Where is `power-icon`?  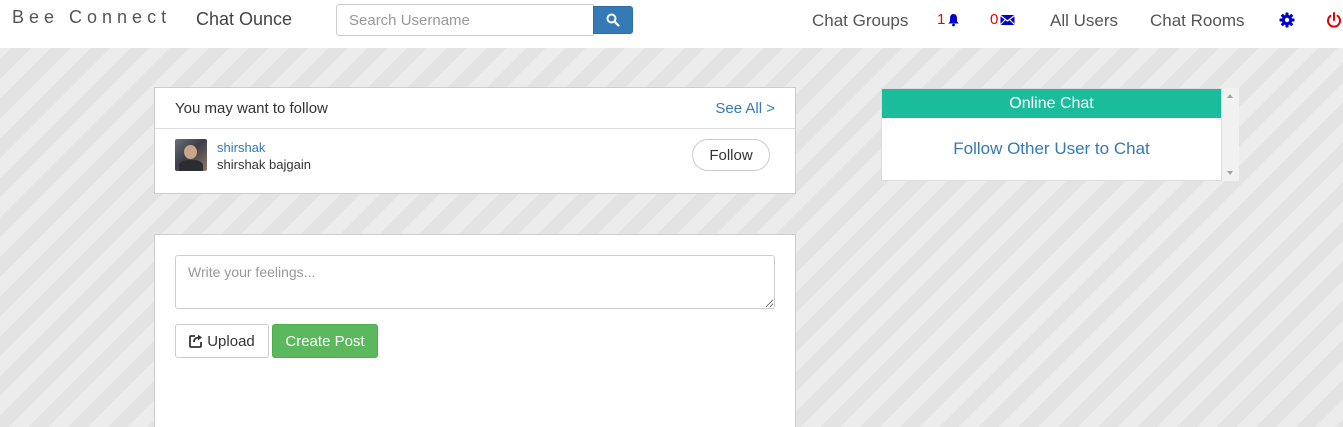 power-icon is located at coordinates (1334, 20).